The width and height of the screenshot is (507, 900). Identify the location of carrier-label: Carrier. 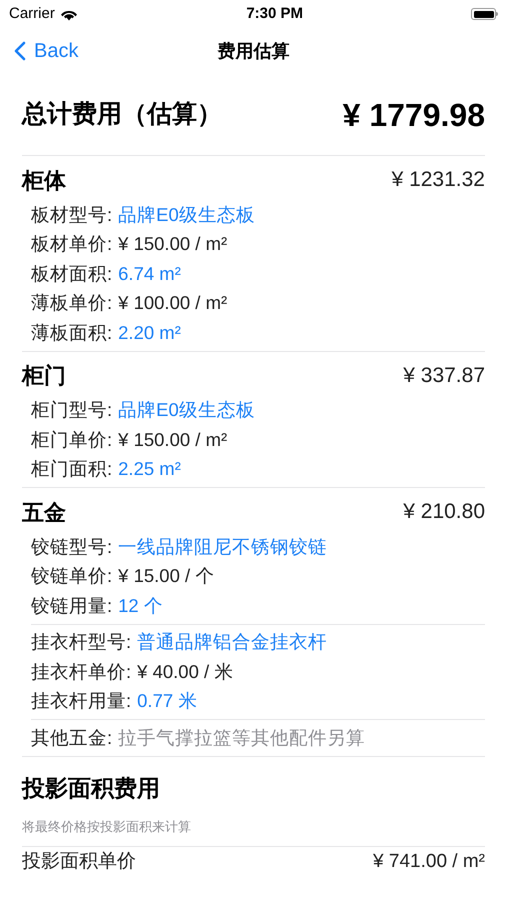
(32, 14).